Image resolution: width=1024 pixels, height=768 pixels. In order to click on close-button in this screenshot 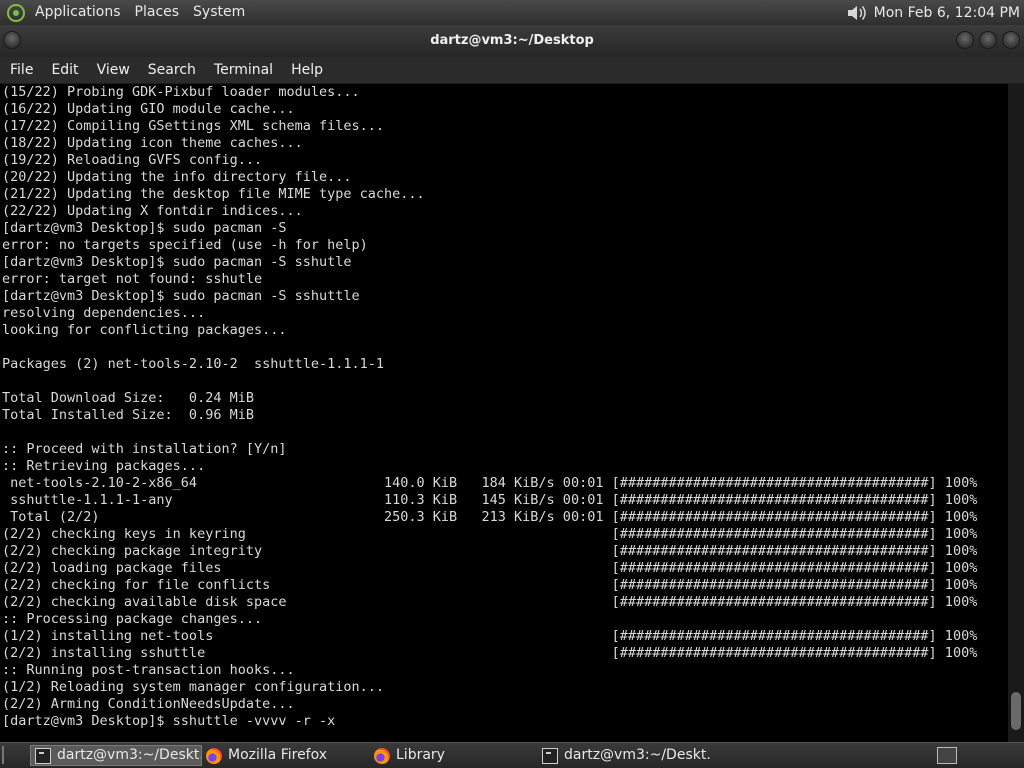, I will do `click(1011, 40)`.